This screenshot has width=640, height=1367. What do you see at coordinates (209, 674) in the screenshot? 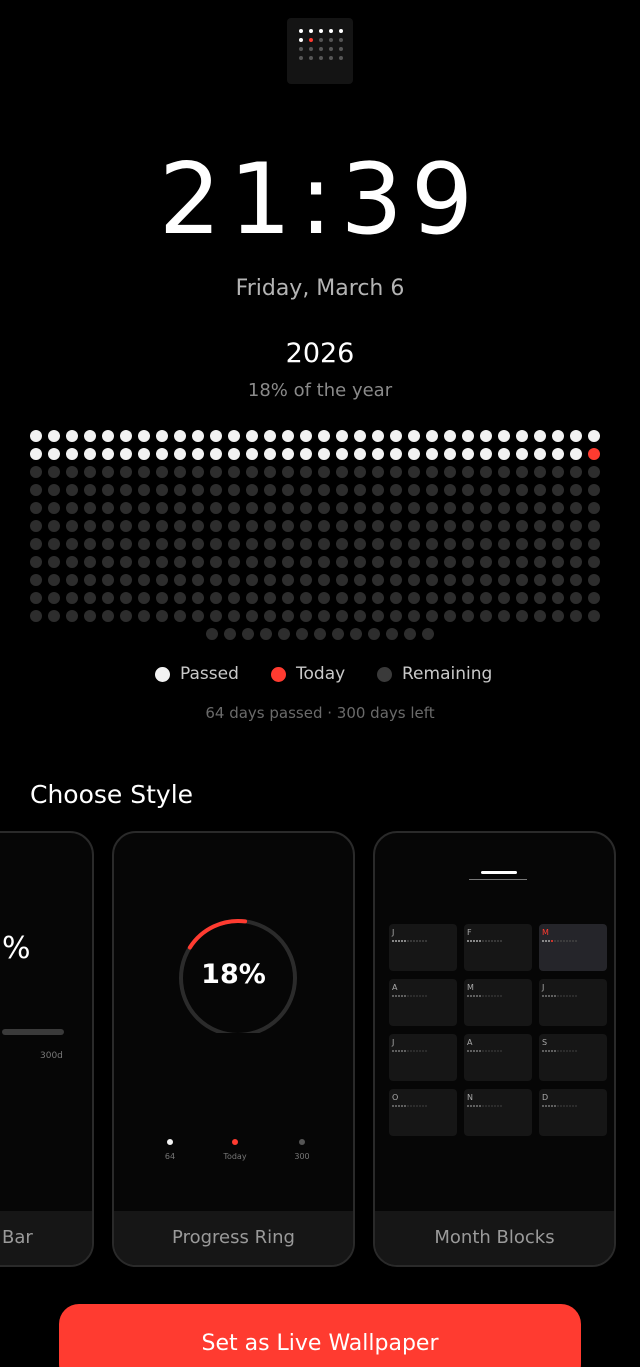
I see `legend-passed-label: Passed` at bounding box center [209, 674].